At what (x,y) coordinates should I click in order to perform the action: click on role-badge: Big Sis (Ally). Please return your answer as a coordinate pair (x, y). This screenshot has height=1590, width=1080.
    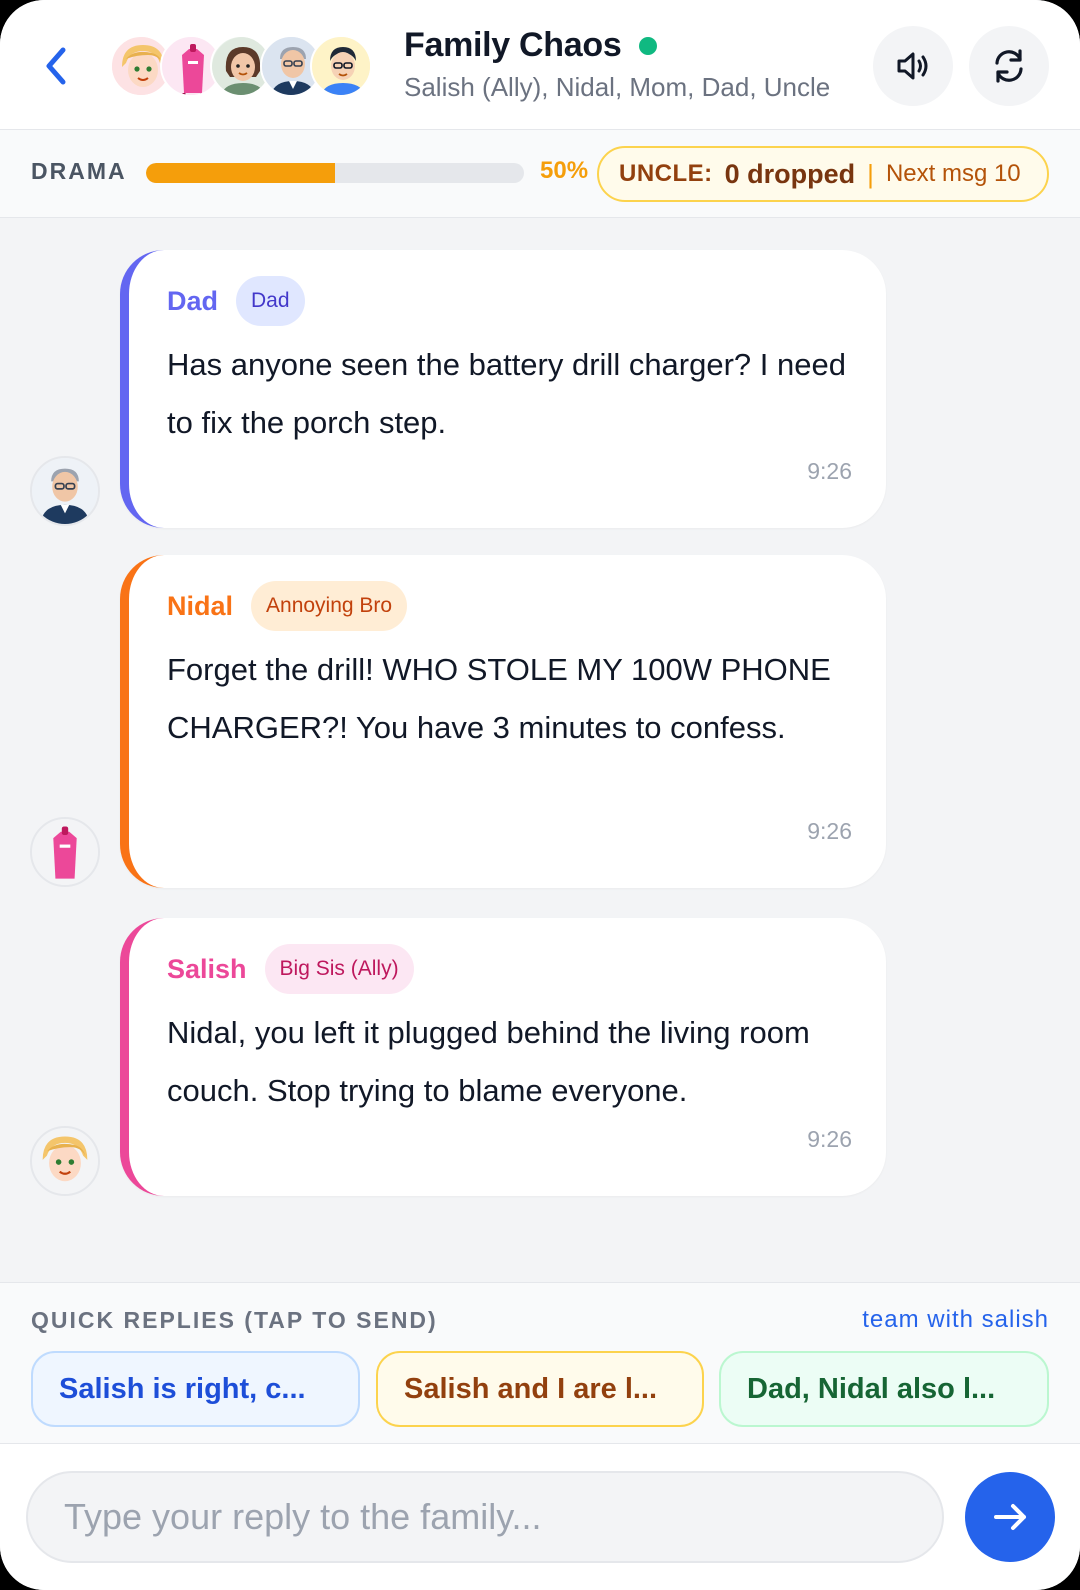
    Looking at the image, I should click on (339, 969).